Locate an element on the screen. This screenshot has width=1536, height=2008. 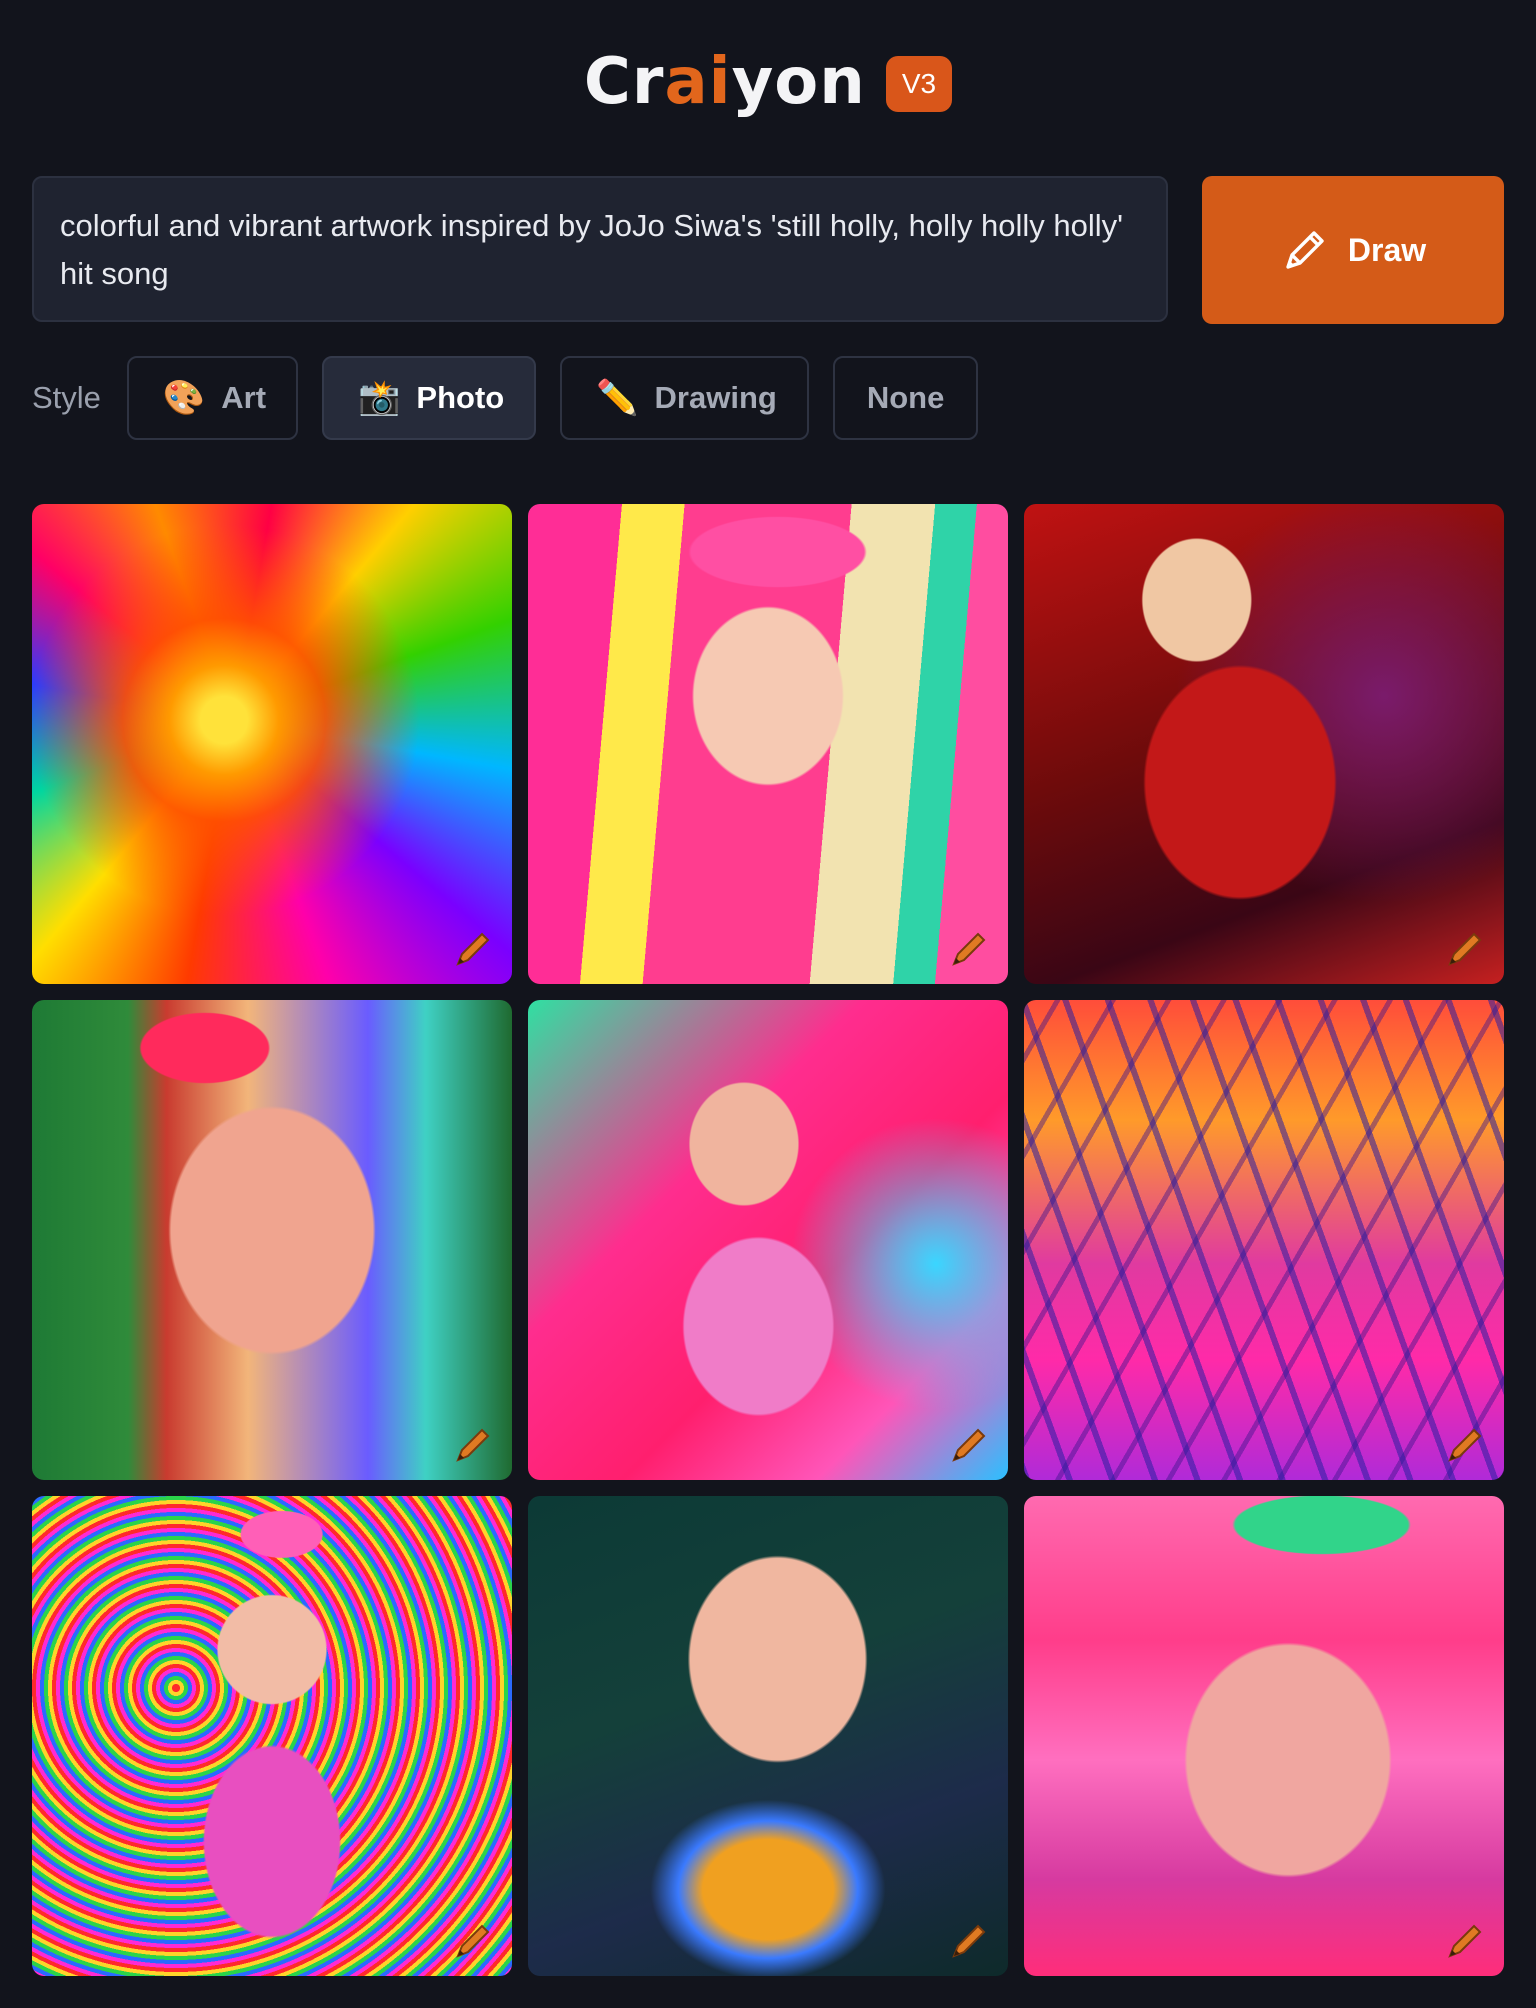
style-option-label: Art is located at coordinates (244, 397).